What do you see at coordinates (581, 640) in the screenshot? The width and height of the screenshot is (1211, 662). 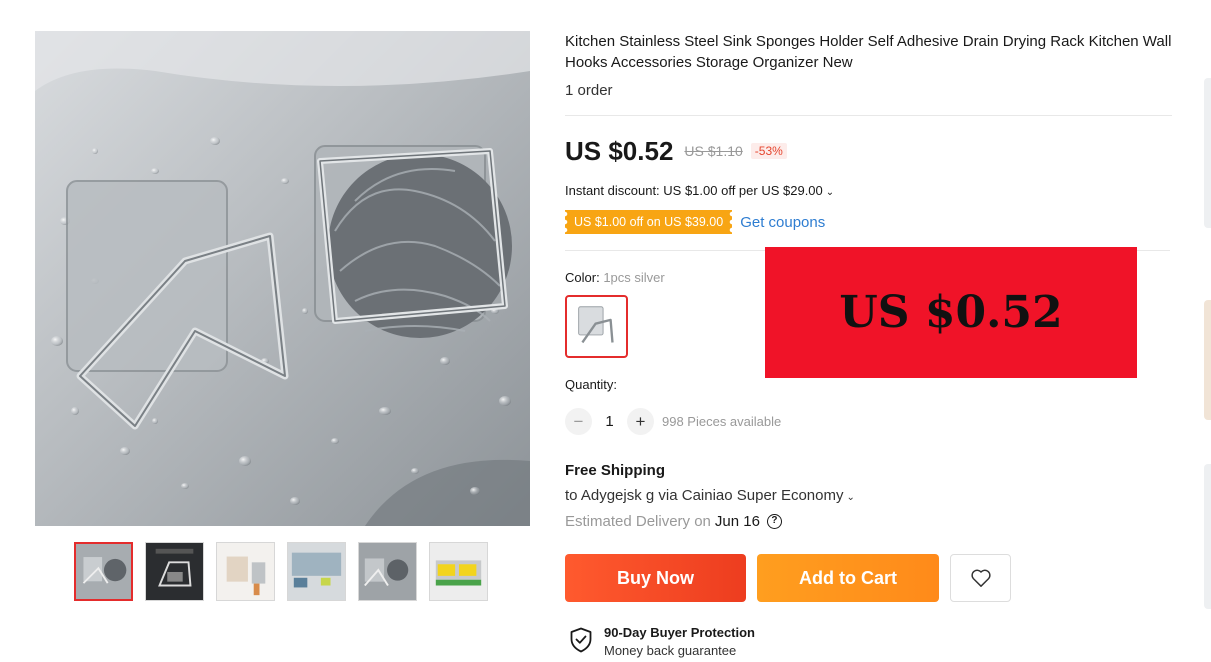 I see `shield-check-icon` at bounding box center [581, 640].